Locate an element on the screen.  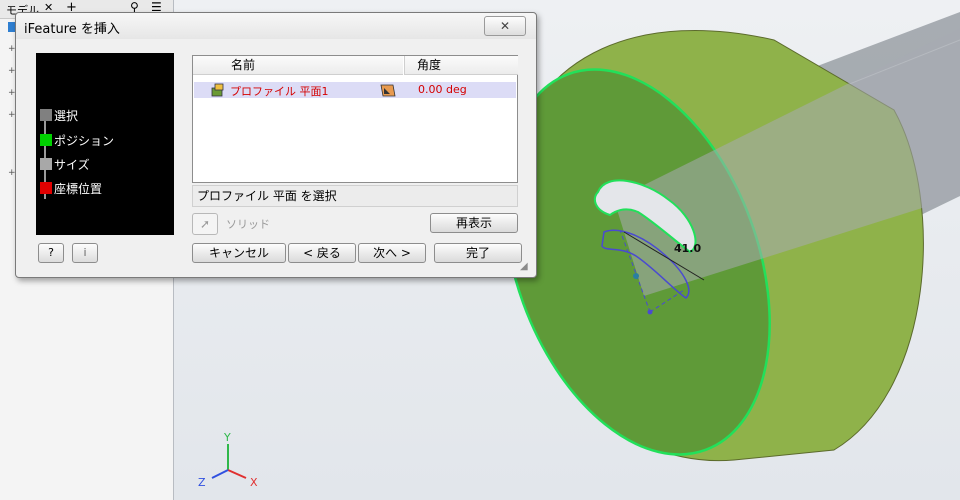
help-button: ? is located at coordinates (51, 253).